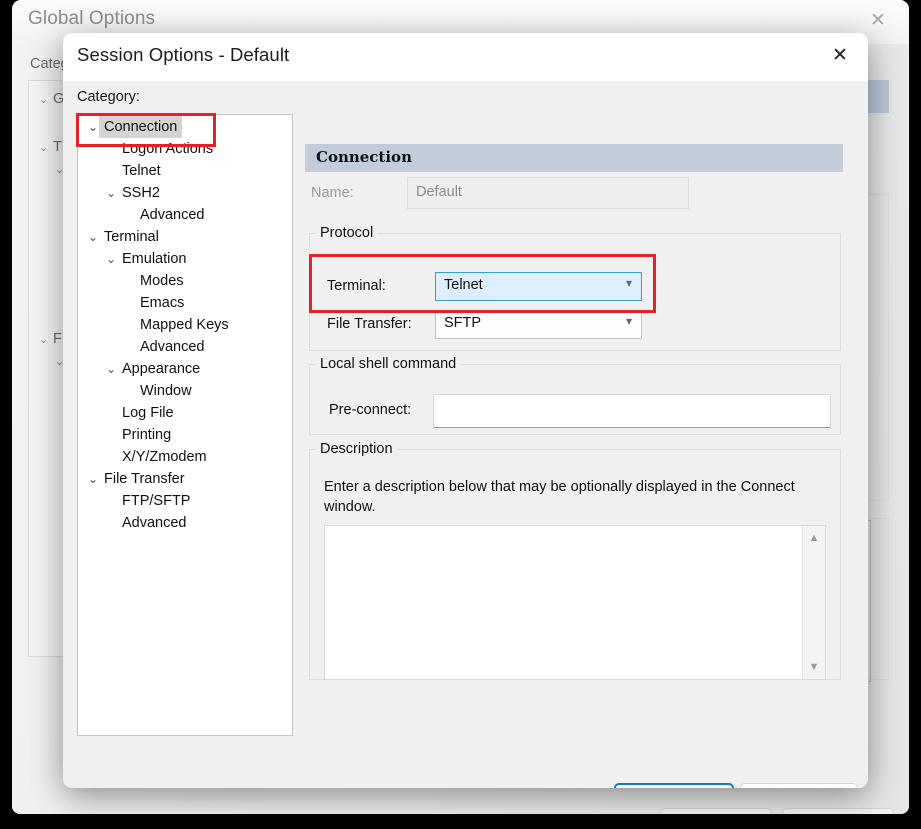 This screenshot has width=921, height=829. I want to click on list-item: ⌄ G, so click(51, 99).